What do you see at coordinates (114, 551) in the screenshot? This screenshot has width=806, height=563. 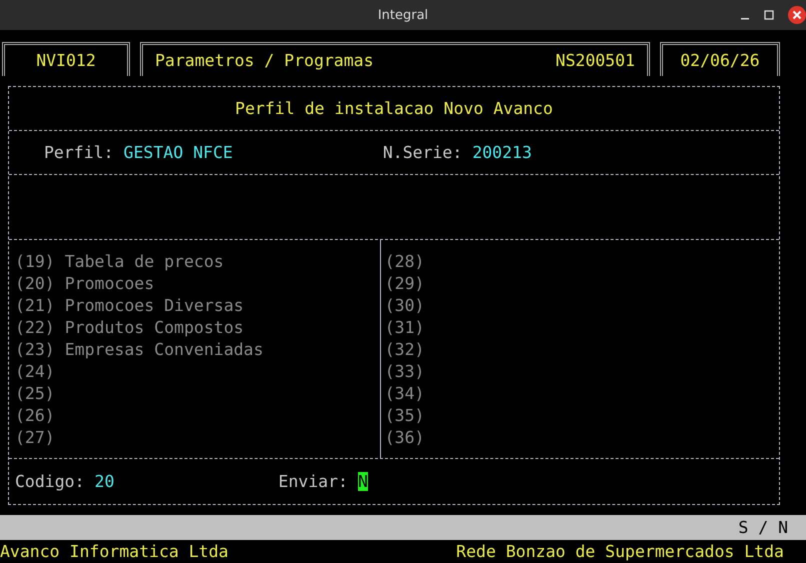 I see `company-name: Avanco Informatica Ltda` at bounding box center [114, 551].